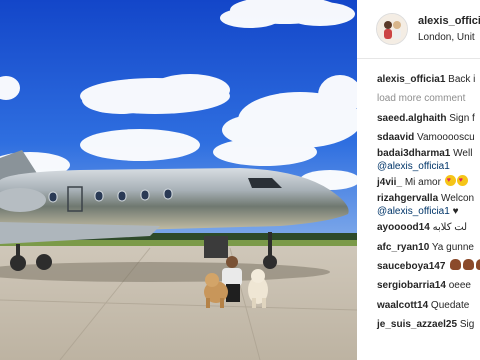  What do you see at coordinates (403, 247) in the screenshot?
I see `comment-username: afc_ryan10` at bounding box center [403, 247].